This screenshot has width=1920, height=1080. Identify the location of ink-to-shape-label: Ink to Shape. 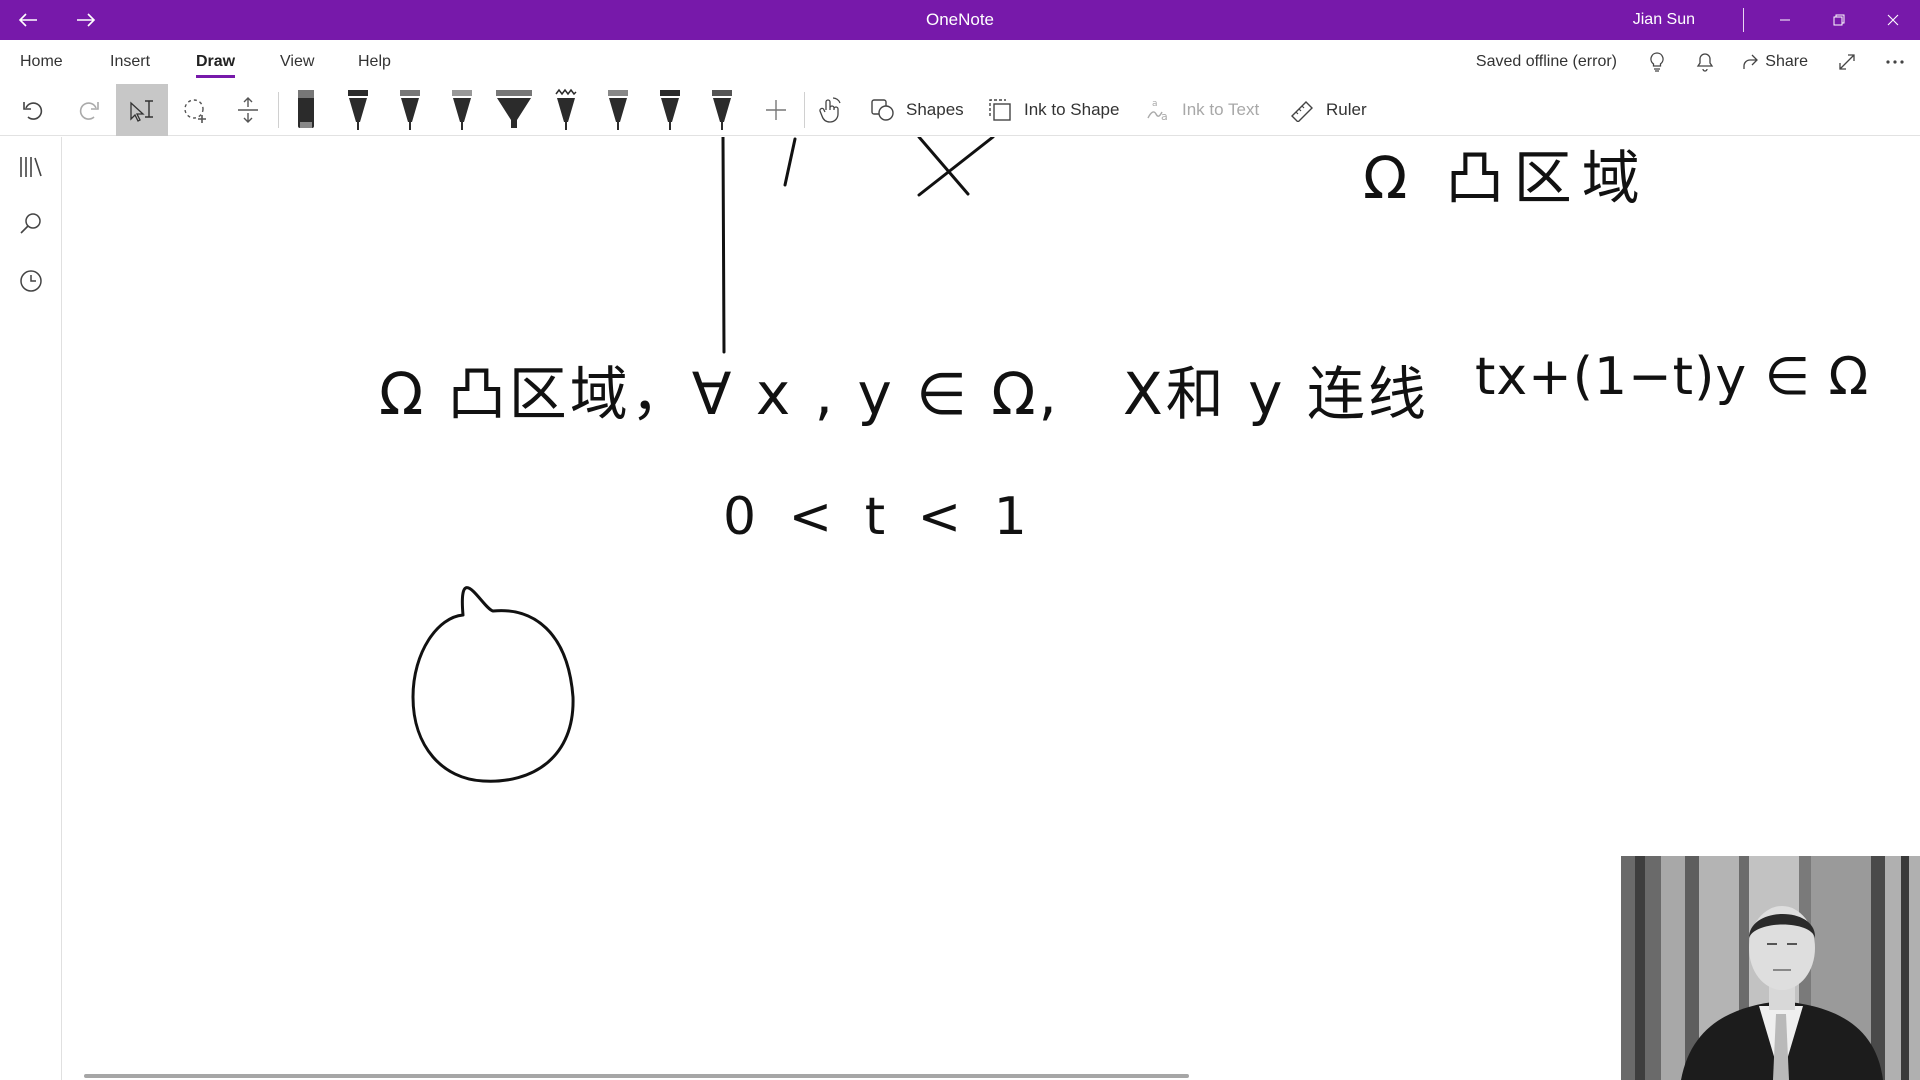
(1072, 109).